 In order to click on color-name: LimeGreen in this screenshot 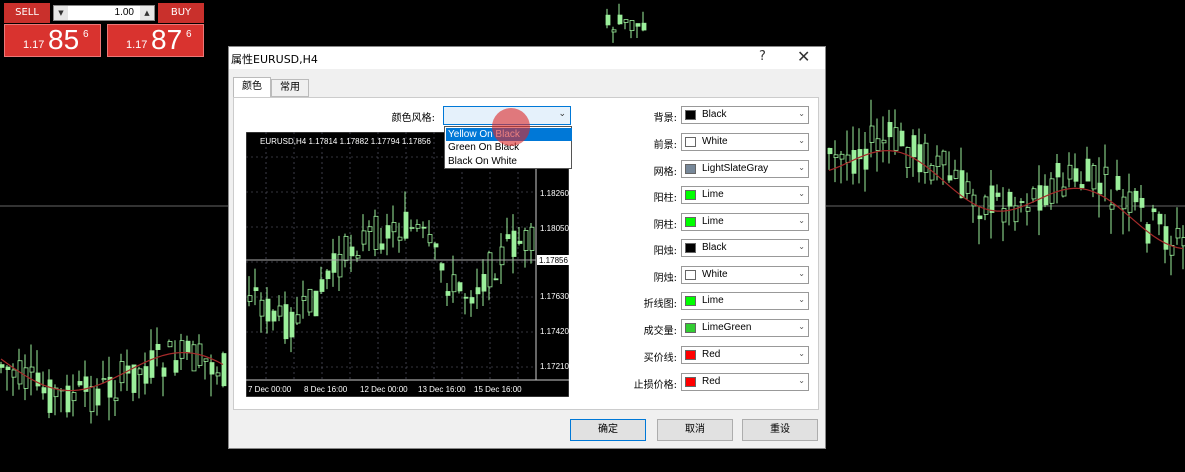, I will do `click(727, 327)`.